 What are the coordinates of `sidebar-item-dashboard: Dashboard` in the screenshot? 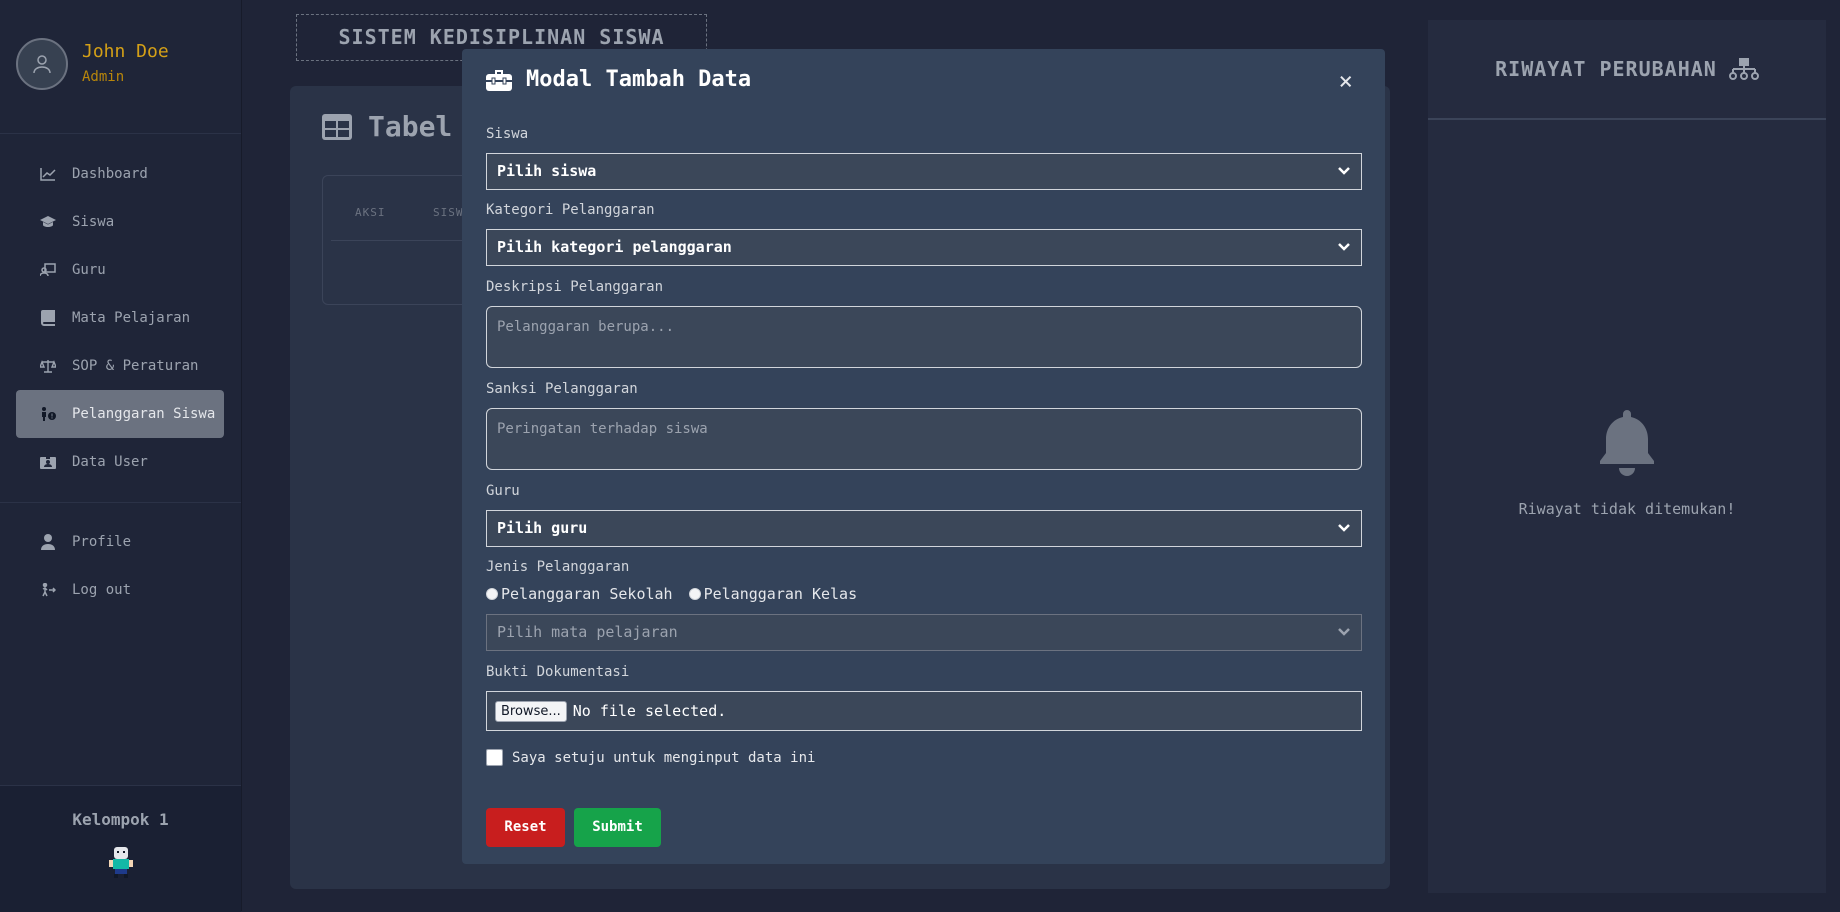 It's located at (120, 174).